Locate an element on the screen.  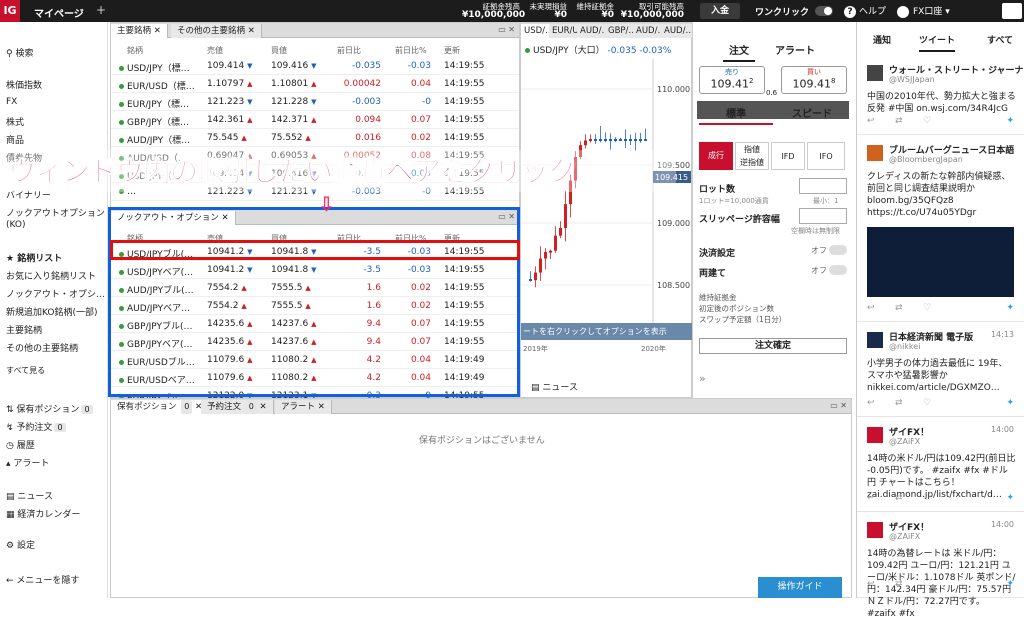
lot-input is located at coordinates (823, 186).